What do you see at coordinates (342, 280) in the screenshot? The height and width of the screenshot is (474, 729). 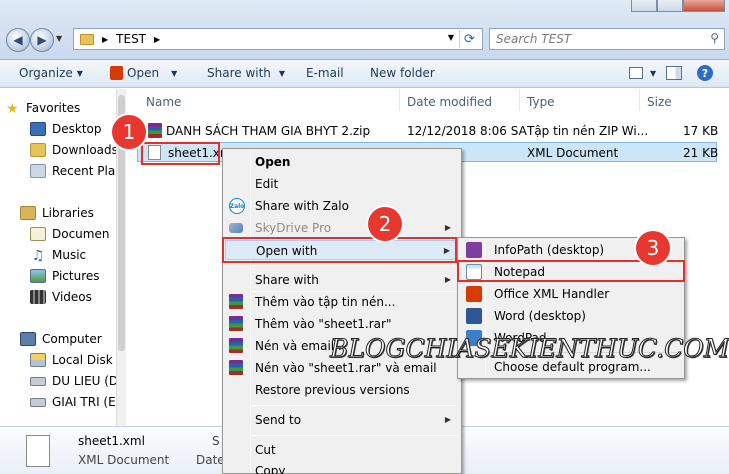 I see `menu-item-share-with: Share with ▶` at bounding box center [342, 280].